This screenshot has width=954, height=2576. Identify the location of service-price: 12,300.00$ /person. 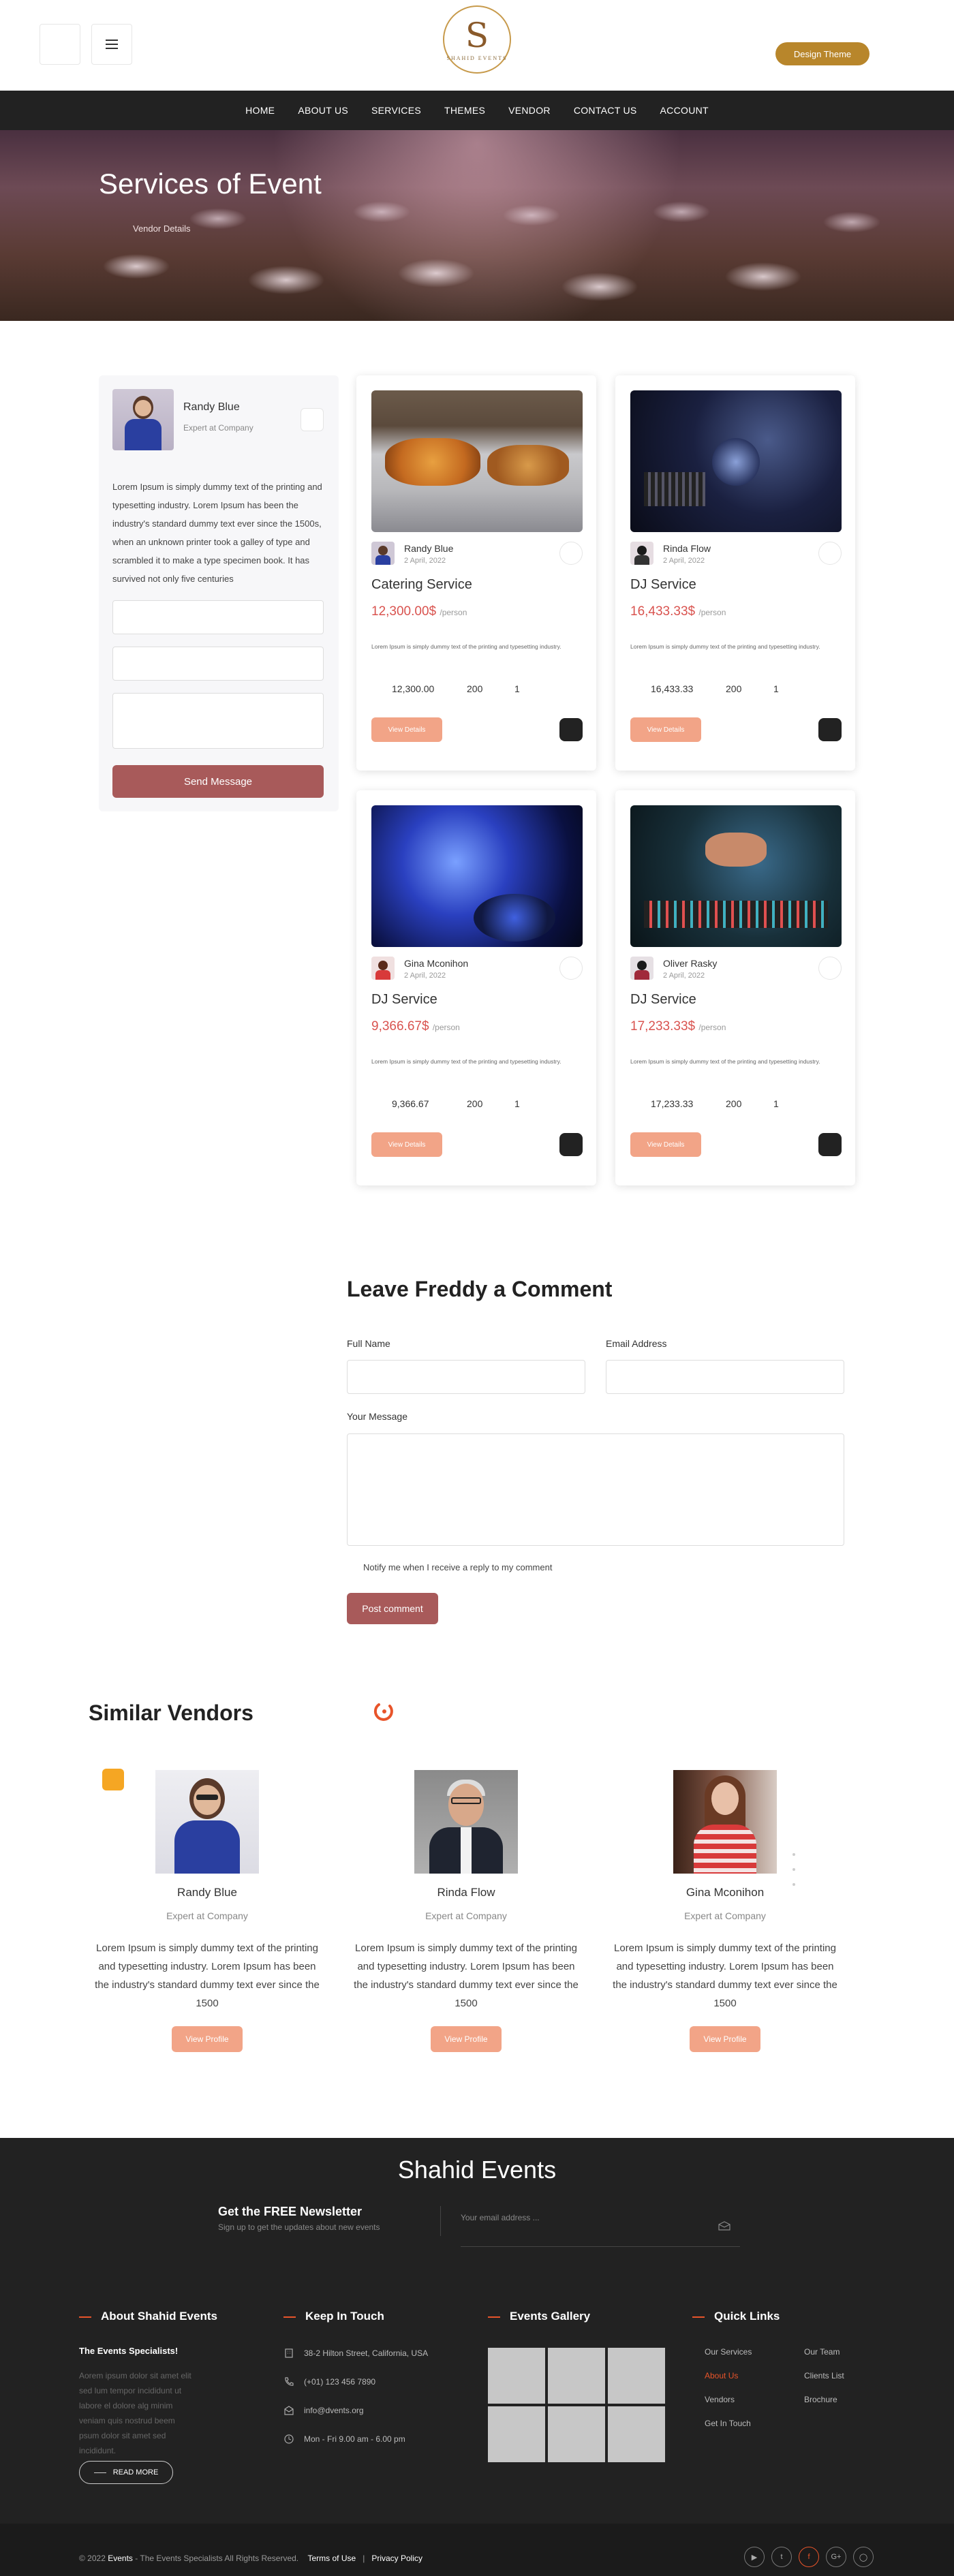
(419, 611).